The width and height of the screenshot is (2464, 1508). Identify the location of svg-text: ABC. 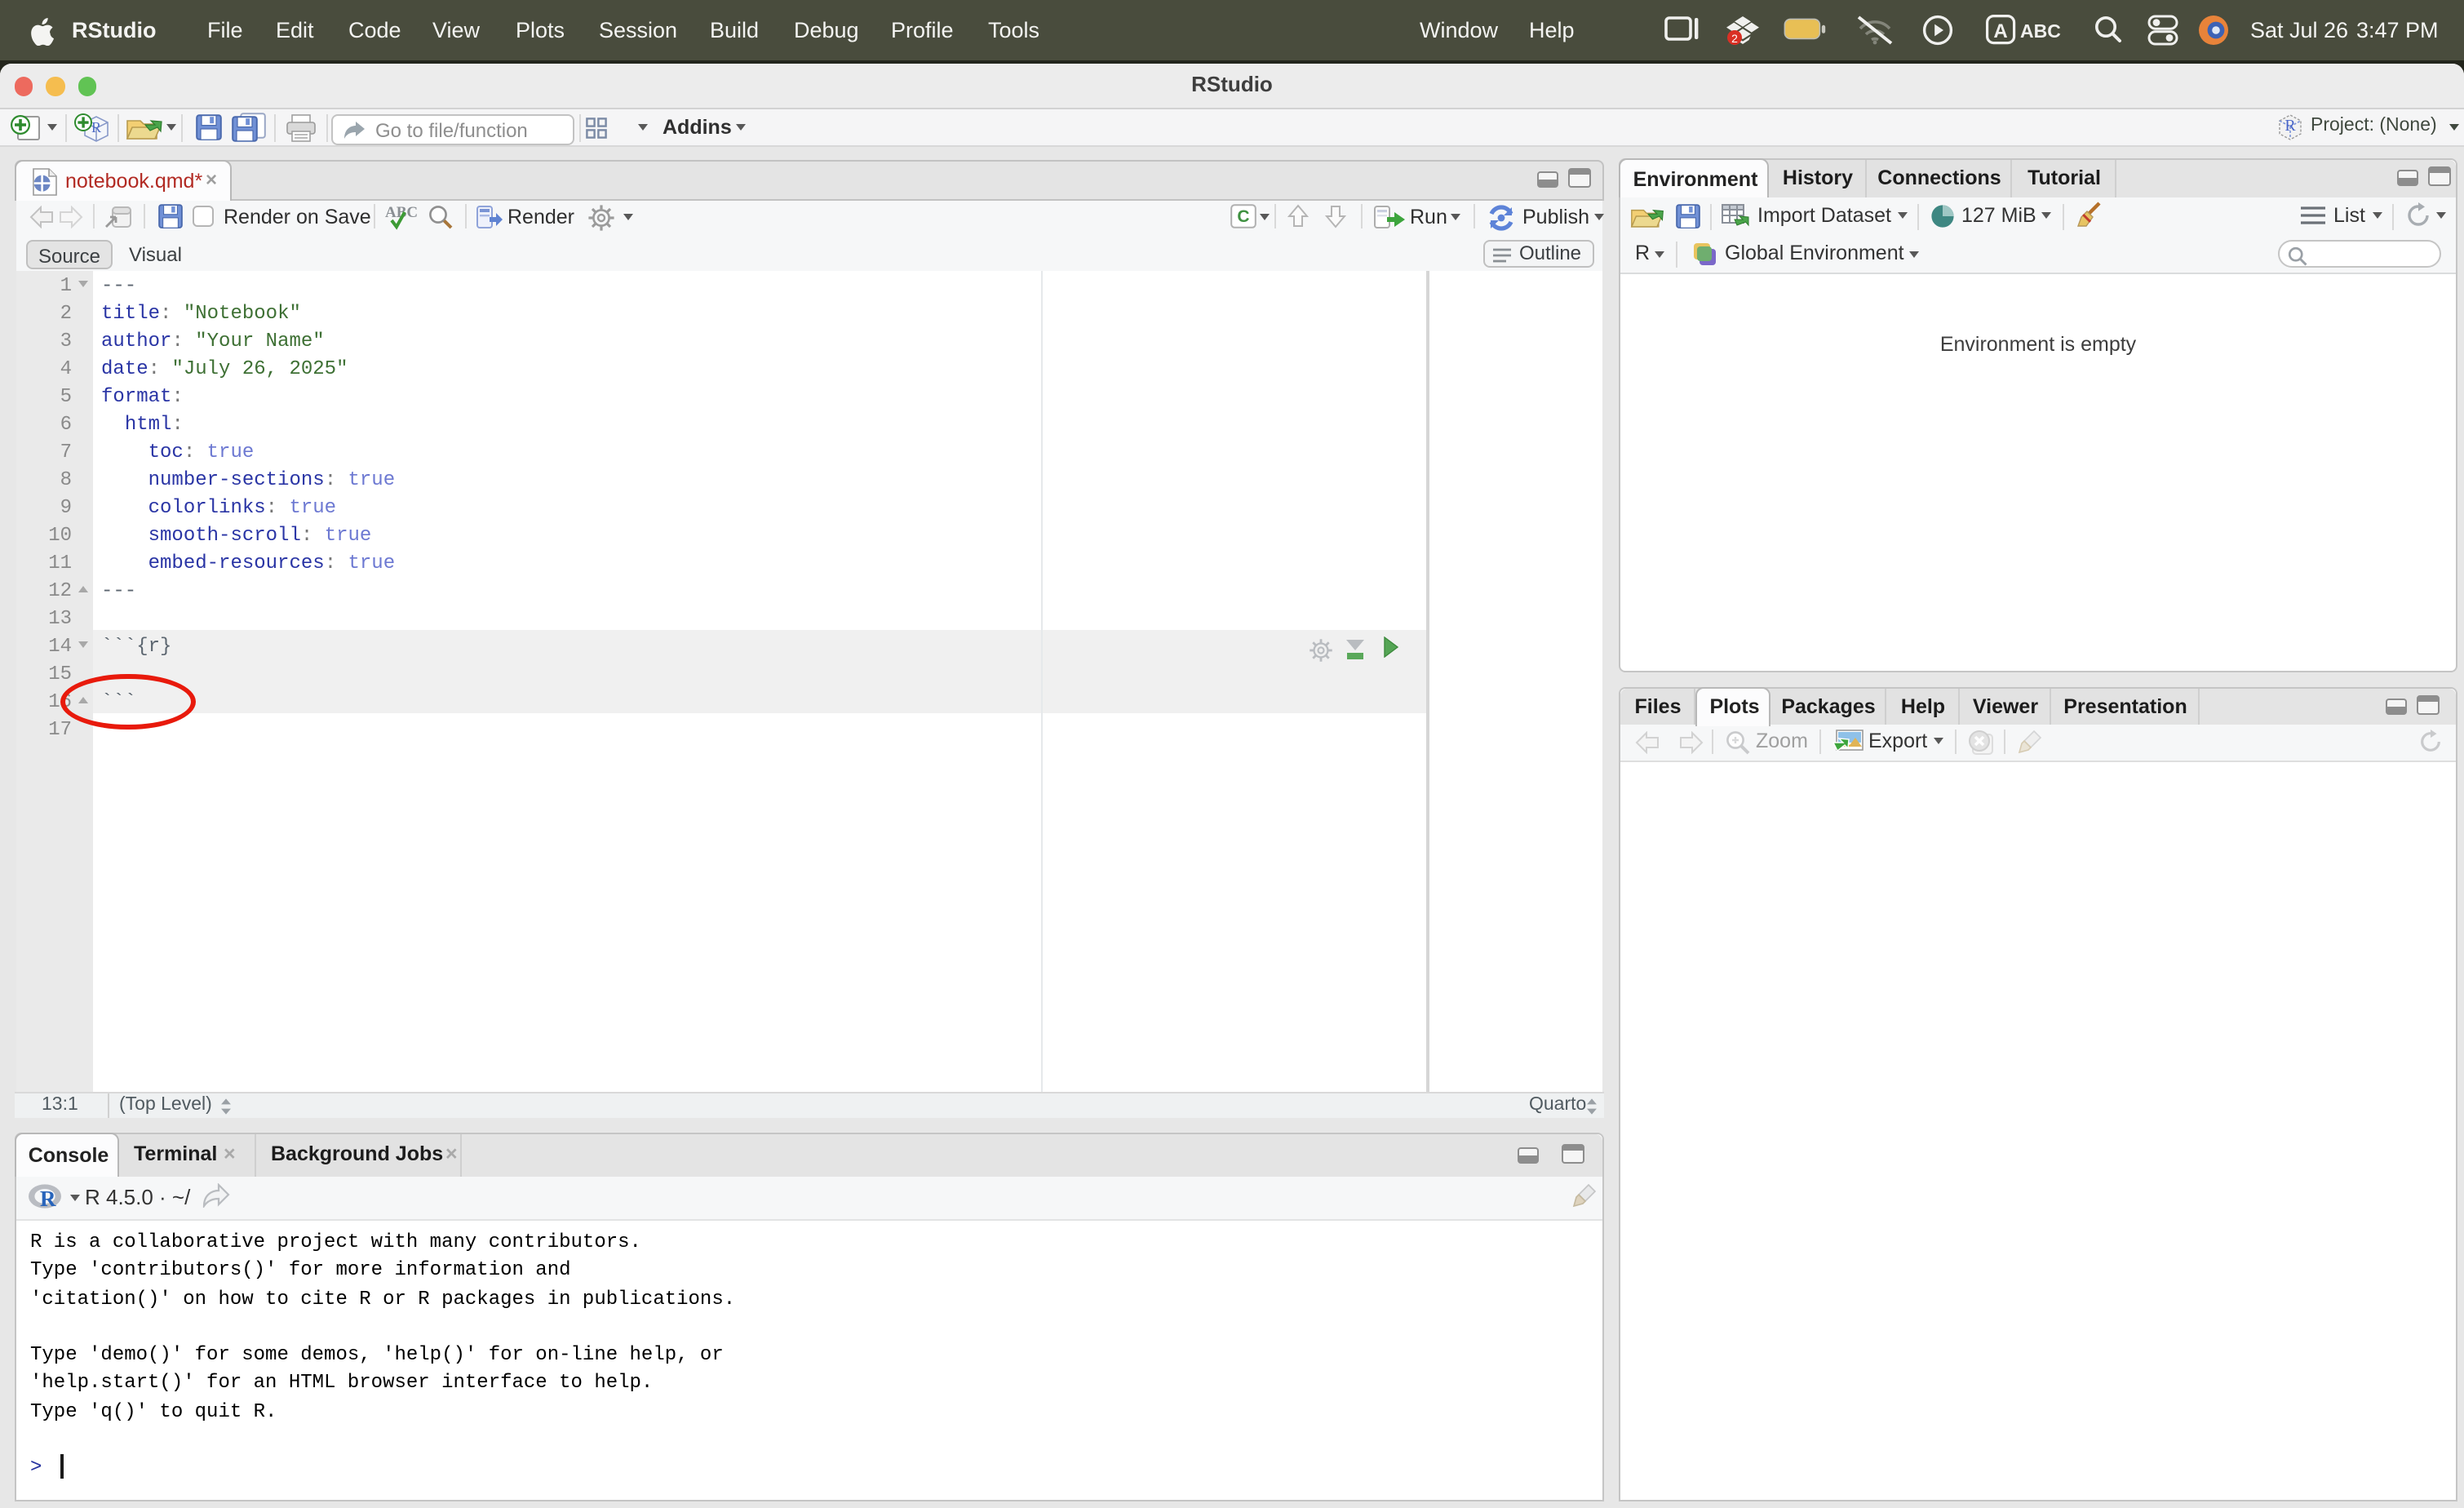
(2040, 31).